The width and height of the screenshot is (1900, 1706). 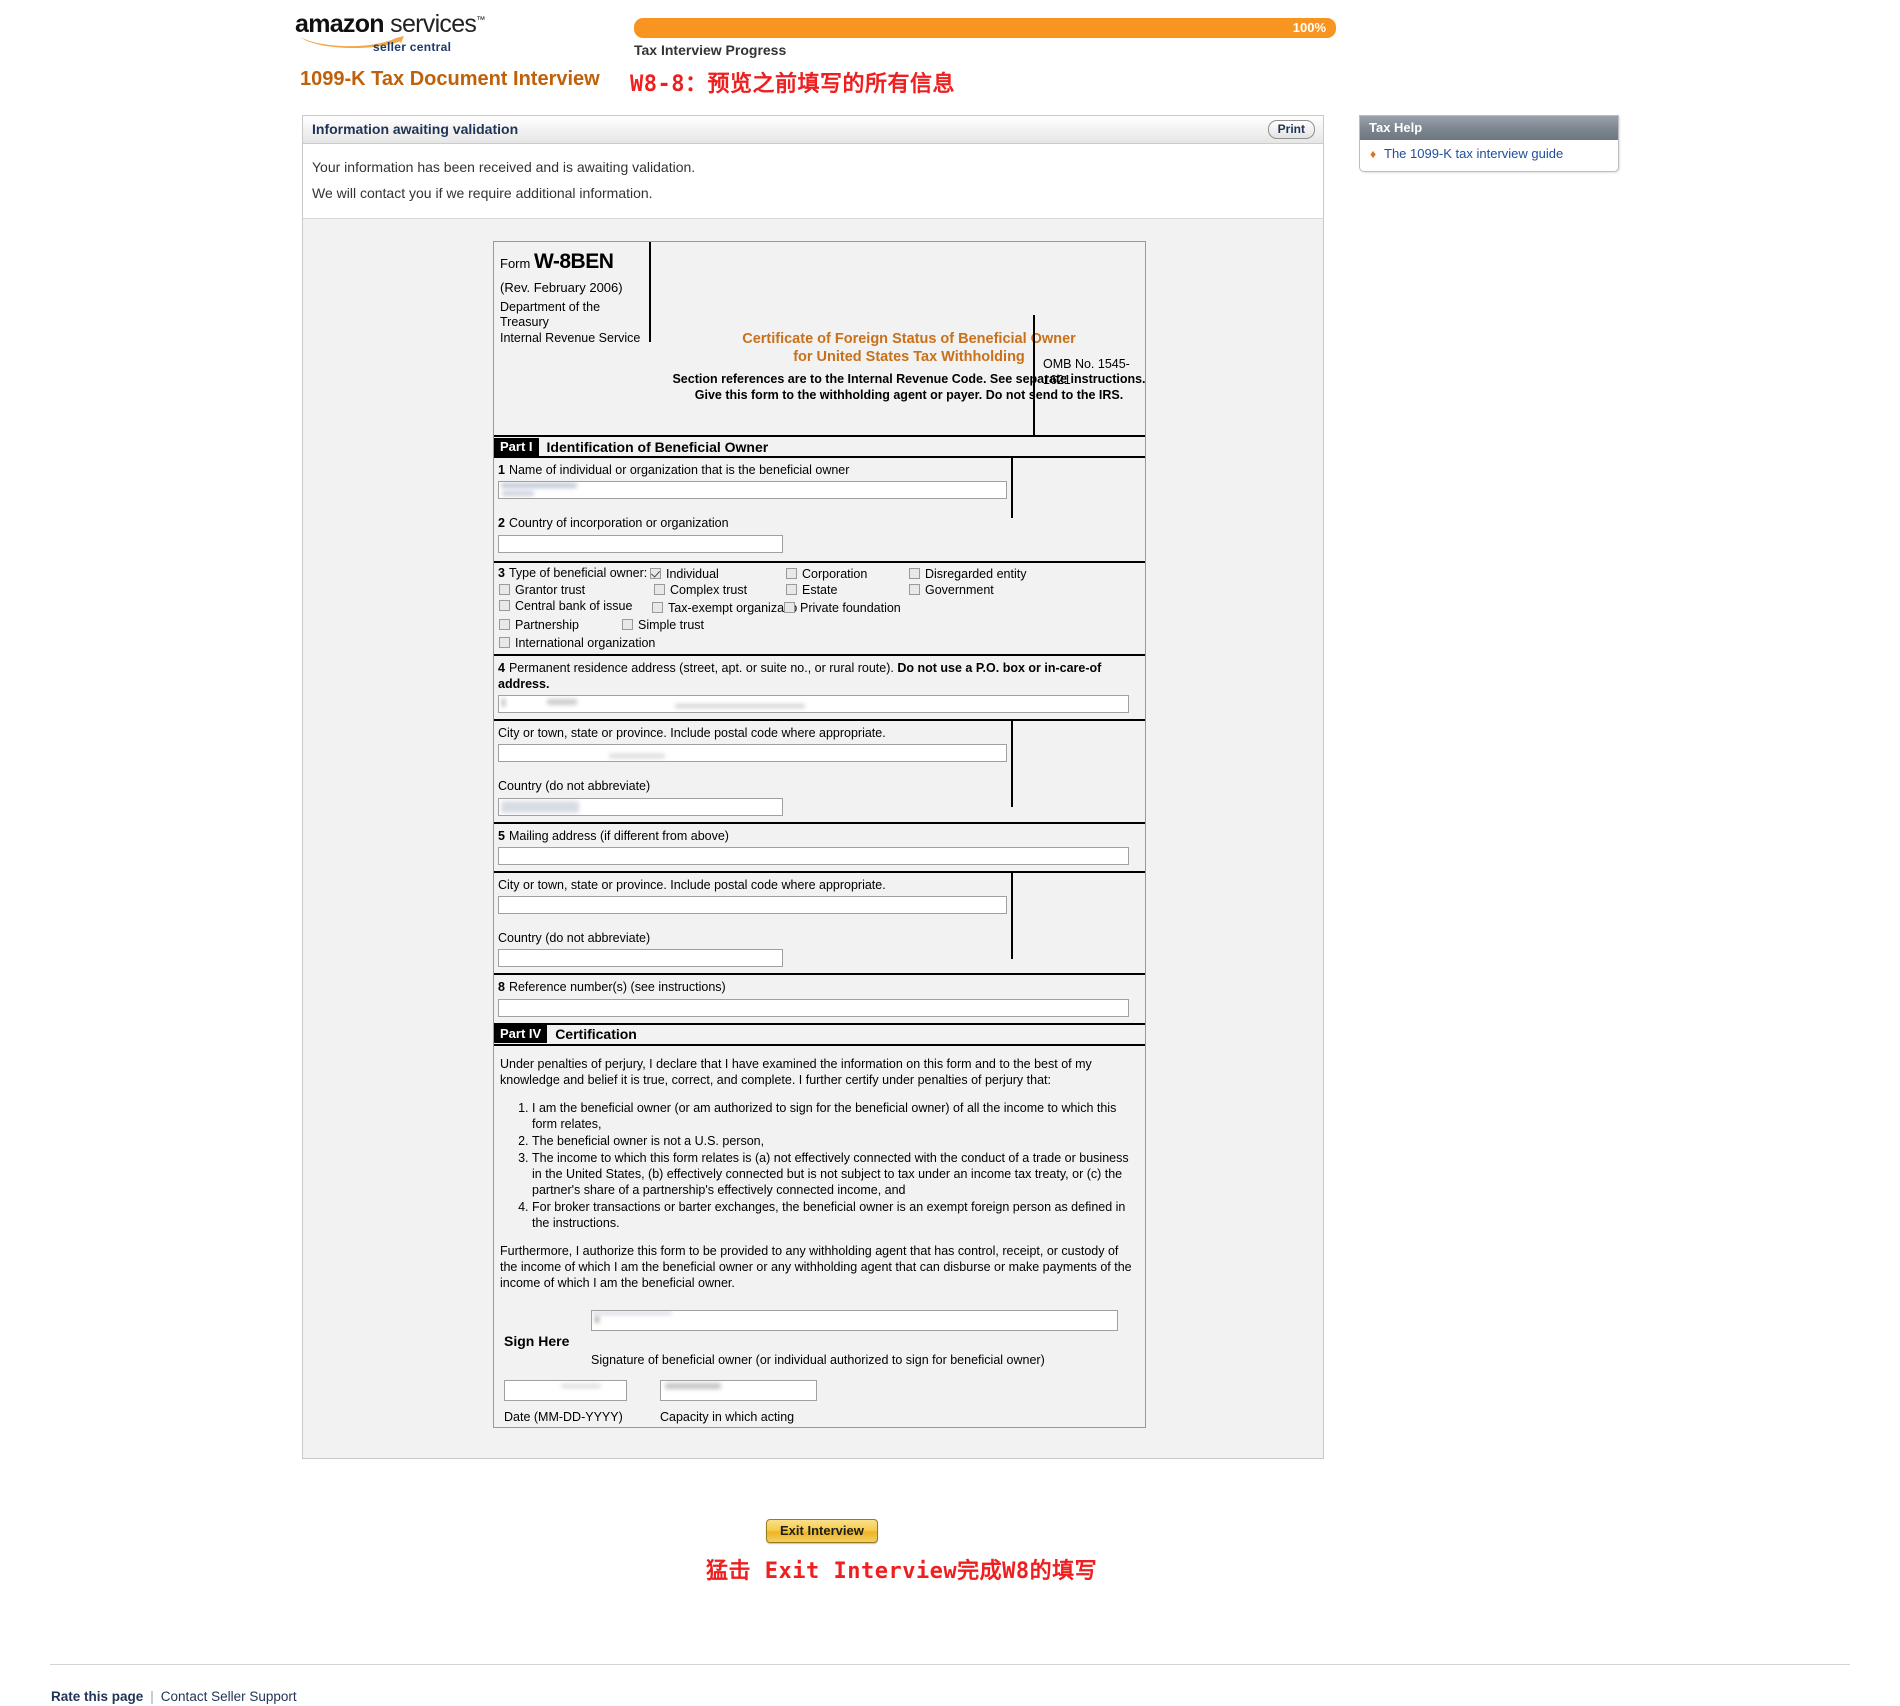 I want to click on checkbox-label: Complex trust, so click(x=709, y=589).